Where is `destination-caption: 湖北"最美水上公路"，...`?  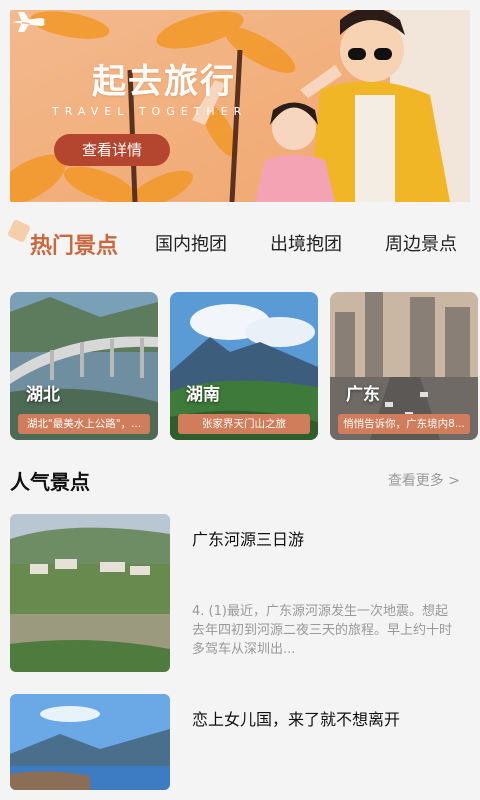 destination-caption: 湖北"最美水上公路"，... is located at coordinates (84, 424).